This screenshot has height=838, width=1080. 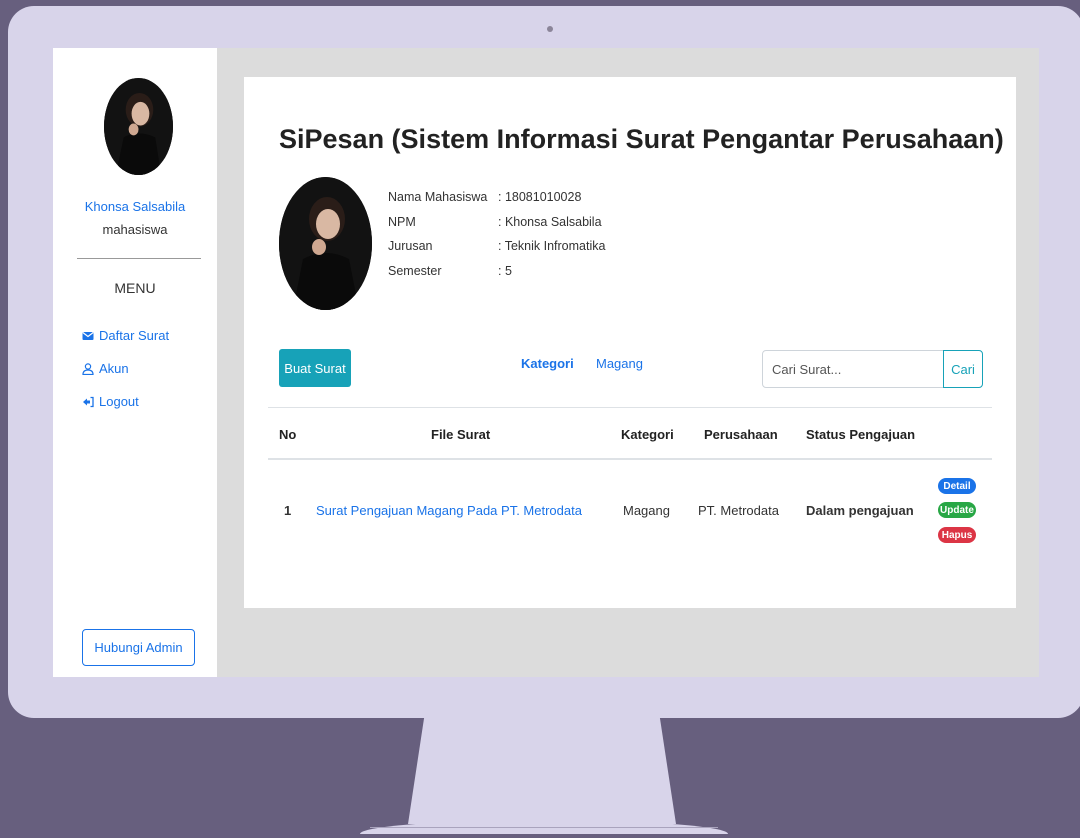 I want to click on info-row: Jurusan : Teknik Infromatika, so click(x=496, y=251).